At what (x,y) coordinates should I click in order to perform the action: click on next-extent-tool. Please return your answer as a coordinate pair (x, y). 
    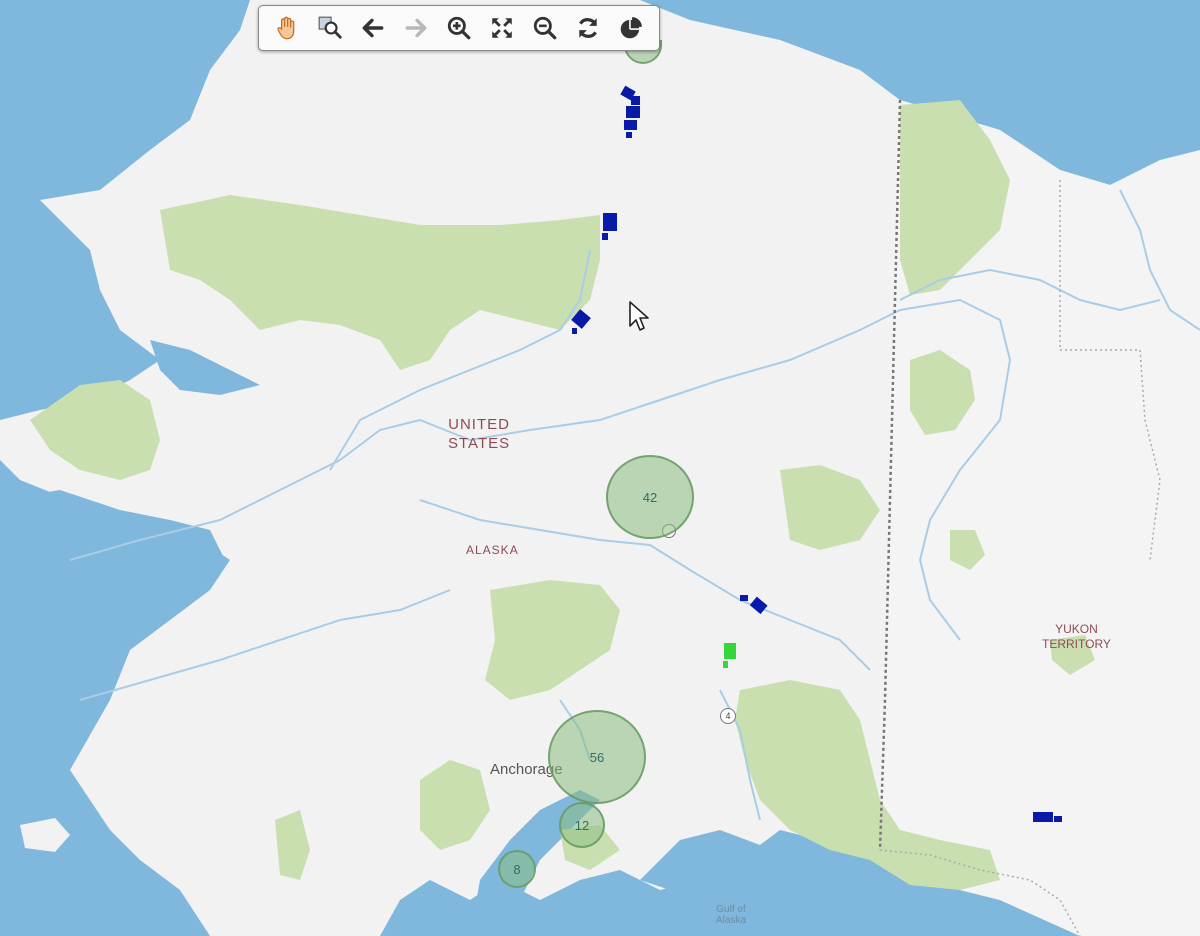
    Looking at the image, I should click on (416, 28).